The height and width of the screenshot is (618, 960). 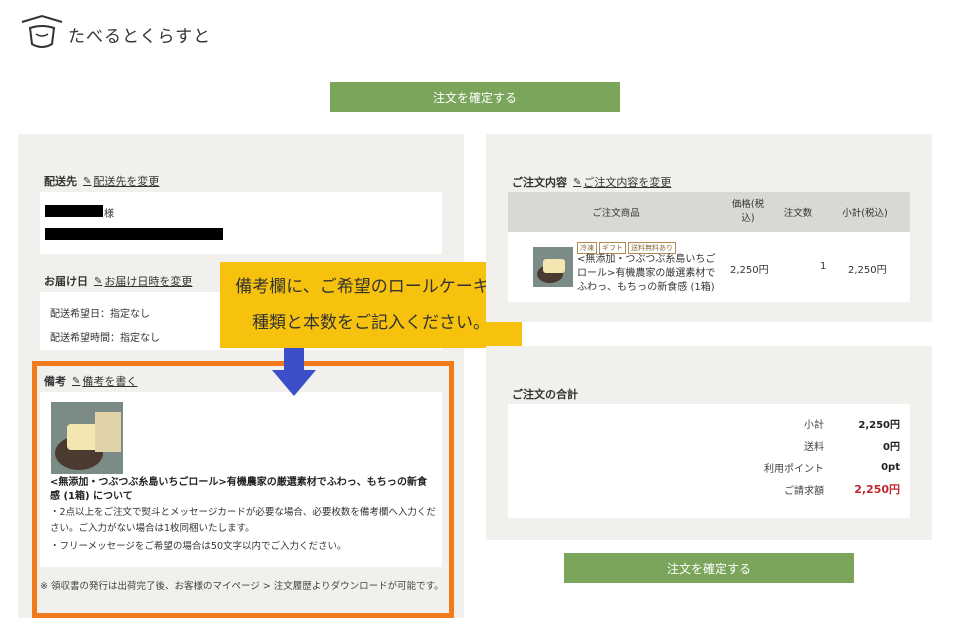 I want to click on delivery-date: 配送希望日：指定なし, so click(x=100, y=314).